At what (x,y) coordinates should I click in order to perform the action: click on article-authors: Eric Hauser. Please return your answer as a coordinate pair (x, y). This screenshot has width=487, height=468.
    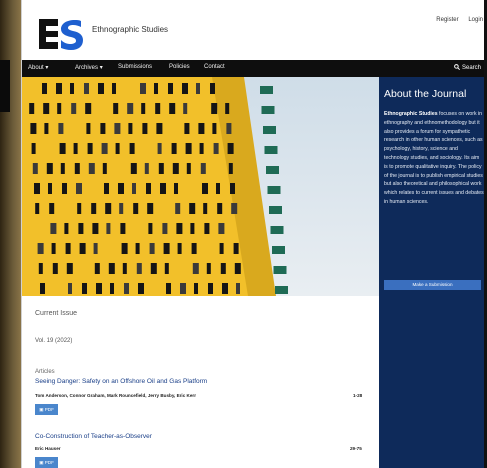
    Looking at the image, I should click on (48, 448).